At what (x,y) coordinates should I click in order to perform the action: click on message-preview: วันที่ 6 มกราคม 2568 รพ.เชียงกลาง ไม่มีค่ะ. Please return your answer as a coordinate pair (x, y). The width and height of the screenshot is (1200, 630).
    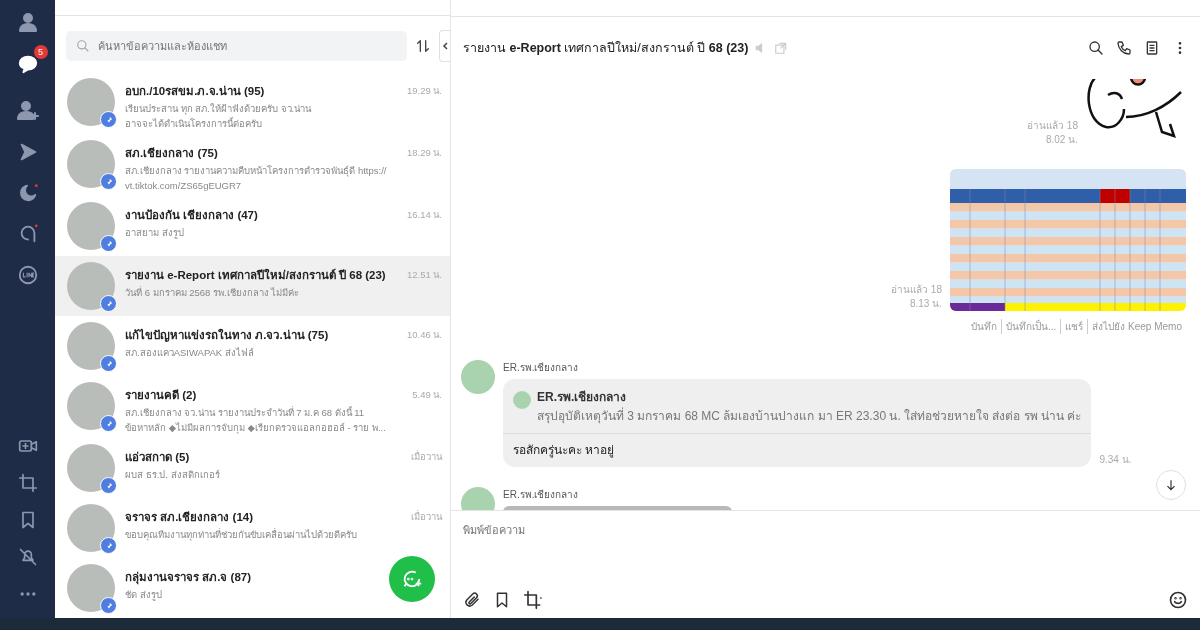
    Looking at the image, I should click on (212, 292).